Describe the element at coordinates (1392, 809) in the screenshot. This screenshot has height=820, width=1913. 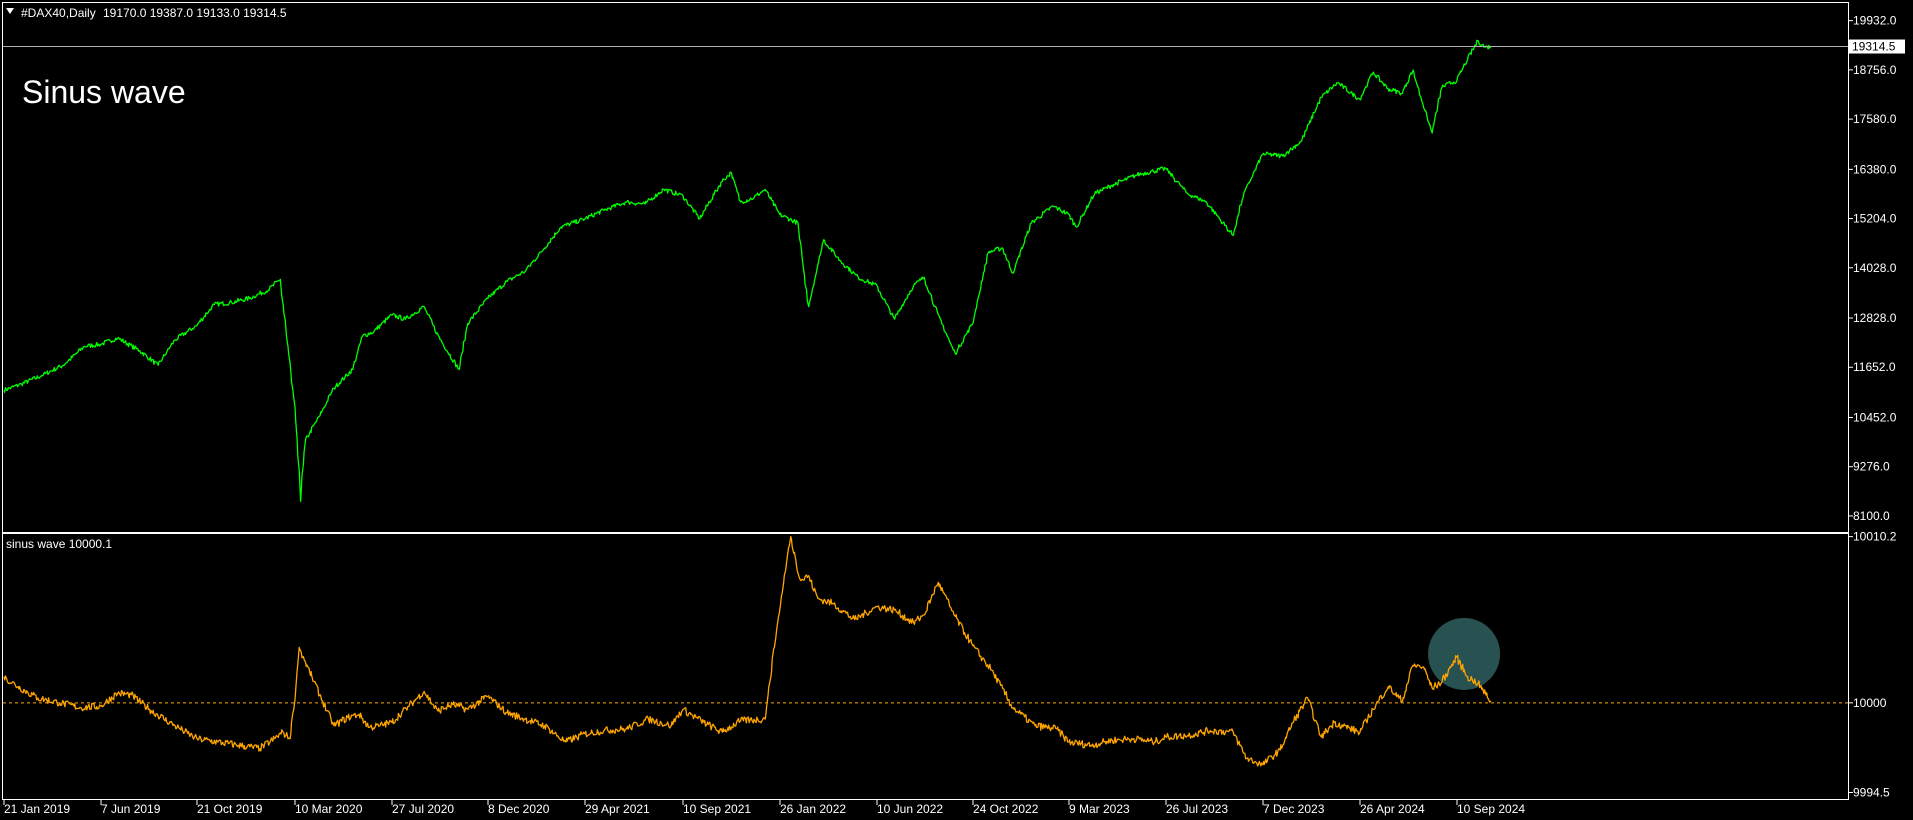
I see `time-tick-label: 26 Apr 2024` at that location.